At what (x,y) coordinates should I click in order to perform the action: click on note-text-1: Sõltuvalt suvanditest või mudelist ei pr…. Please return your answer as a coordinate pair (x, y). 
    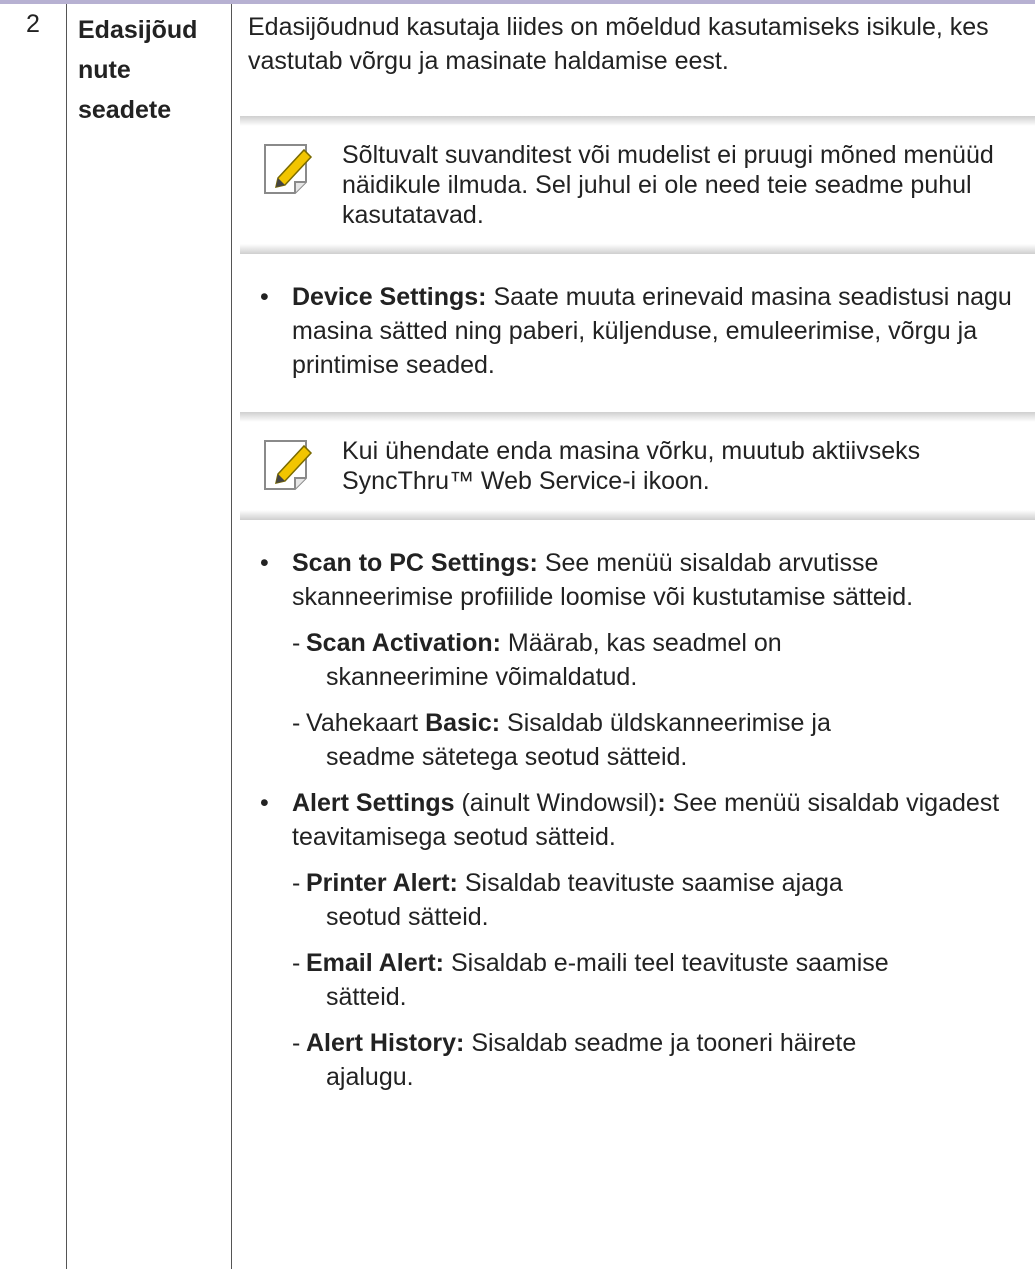
    Looking at the image, I should click on (668, 185).